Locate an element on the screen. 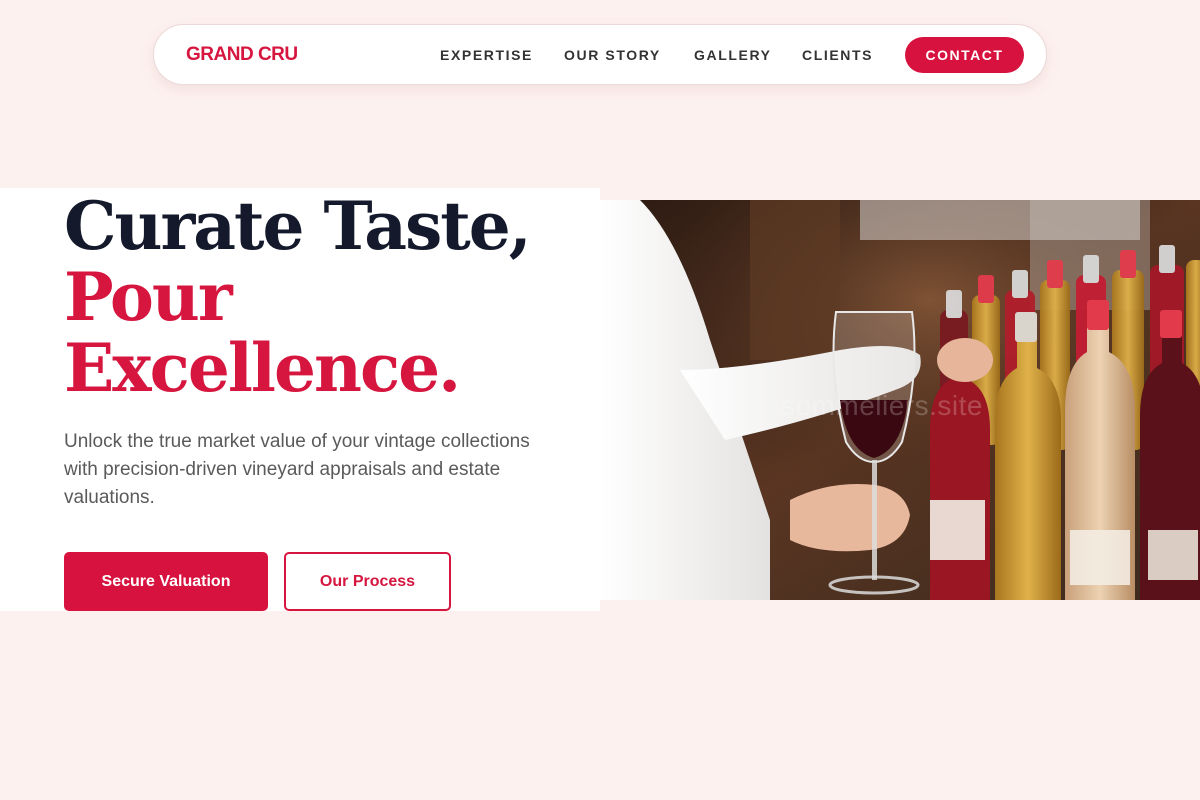  nav-link-our-story: OUR STORY is located at coordinates (612, 55).